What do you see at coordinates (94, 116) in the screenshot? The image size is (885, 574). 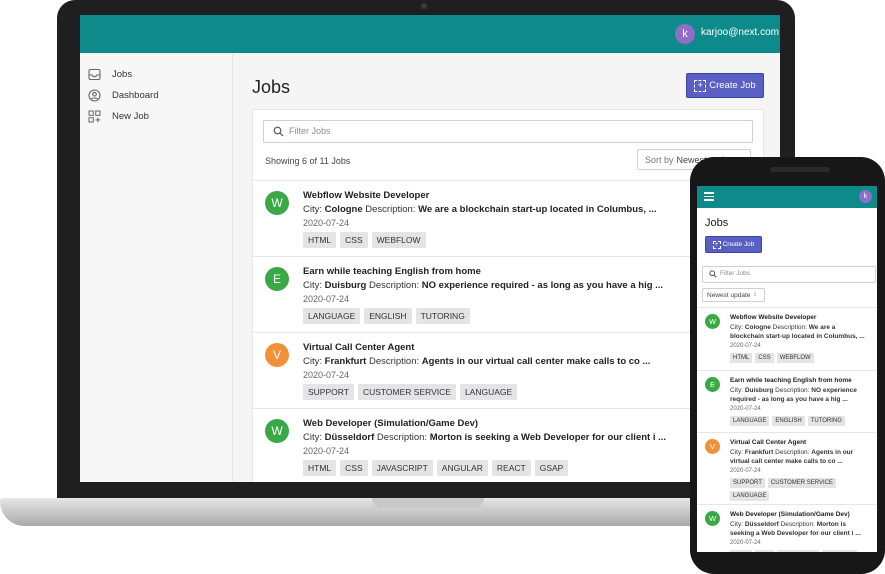 I see `add-grid-icon` at bounding box center [94, 116].